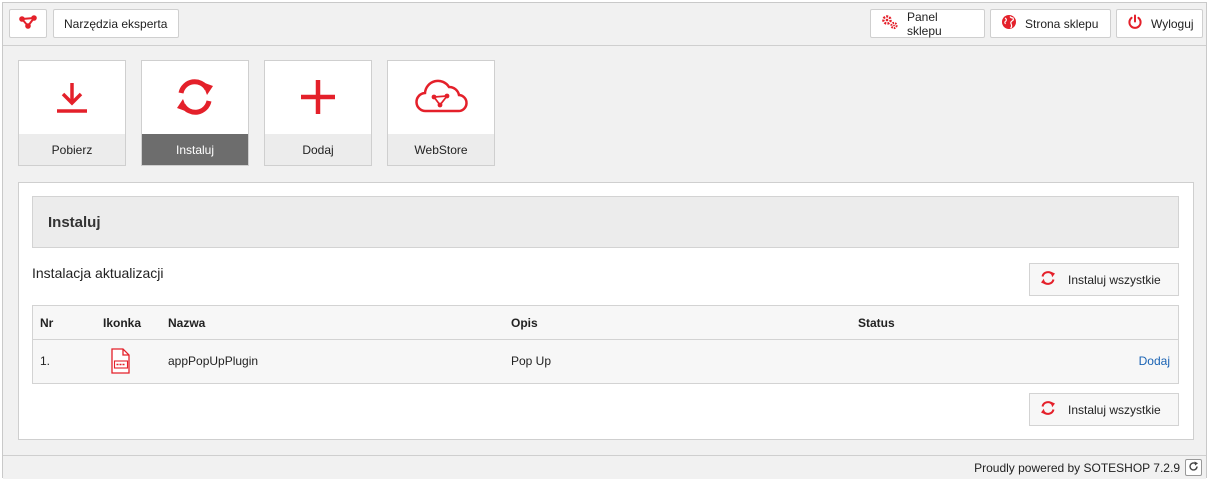  Describe the element at coordinates (605, 361) in the screenshot. I see `table-row: 1. appPopUpPlugin Pop Up Dodaj` at that location.